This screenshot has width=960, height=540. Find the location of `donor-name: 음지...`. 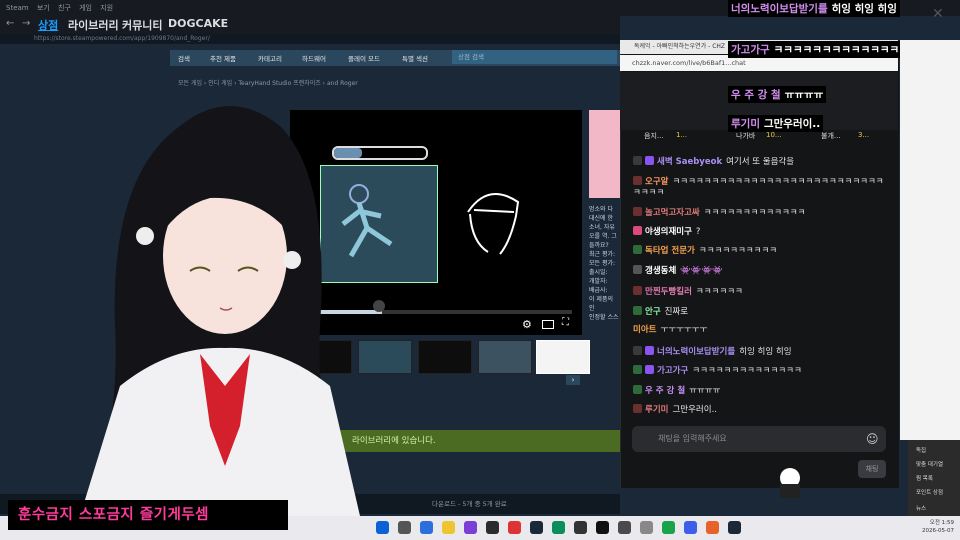

donor-name: 음지... is located at coordinates (654, 136).